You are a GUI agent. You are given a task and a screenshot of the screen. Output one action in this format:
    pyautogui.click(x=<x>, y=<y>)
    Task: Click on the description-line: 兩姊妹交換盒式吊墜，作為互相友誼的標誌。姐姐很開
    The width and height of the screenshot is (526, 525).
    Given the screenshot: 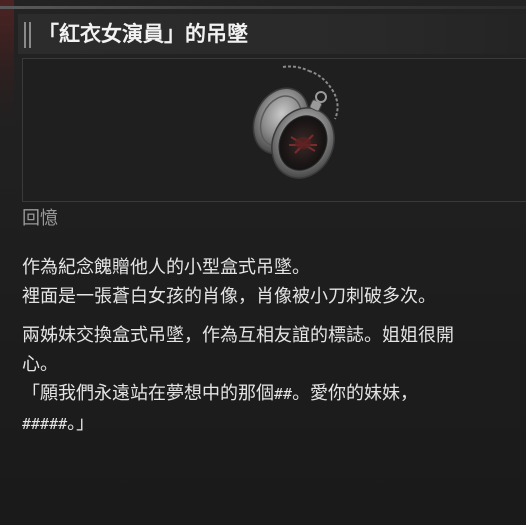 What is the action you would take?
    pyautogui.click(x=238, y=335)
    